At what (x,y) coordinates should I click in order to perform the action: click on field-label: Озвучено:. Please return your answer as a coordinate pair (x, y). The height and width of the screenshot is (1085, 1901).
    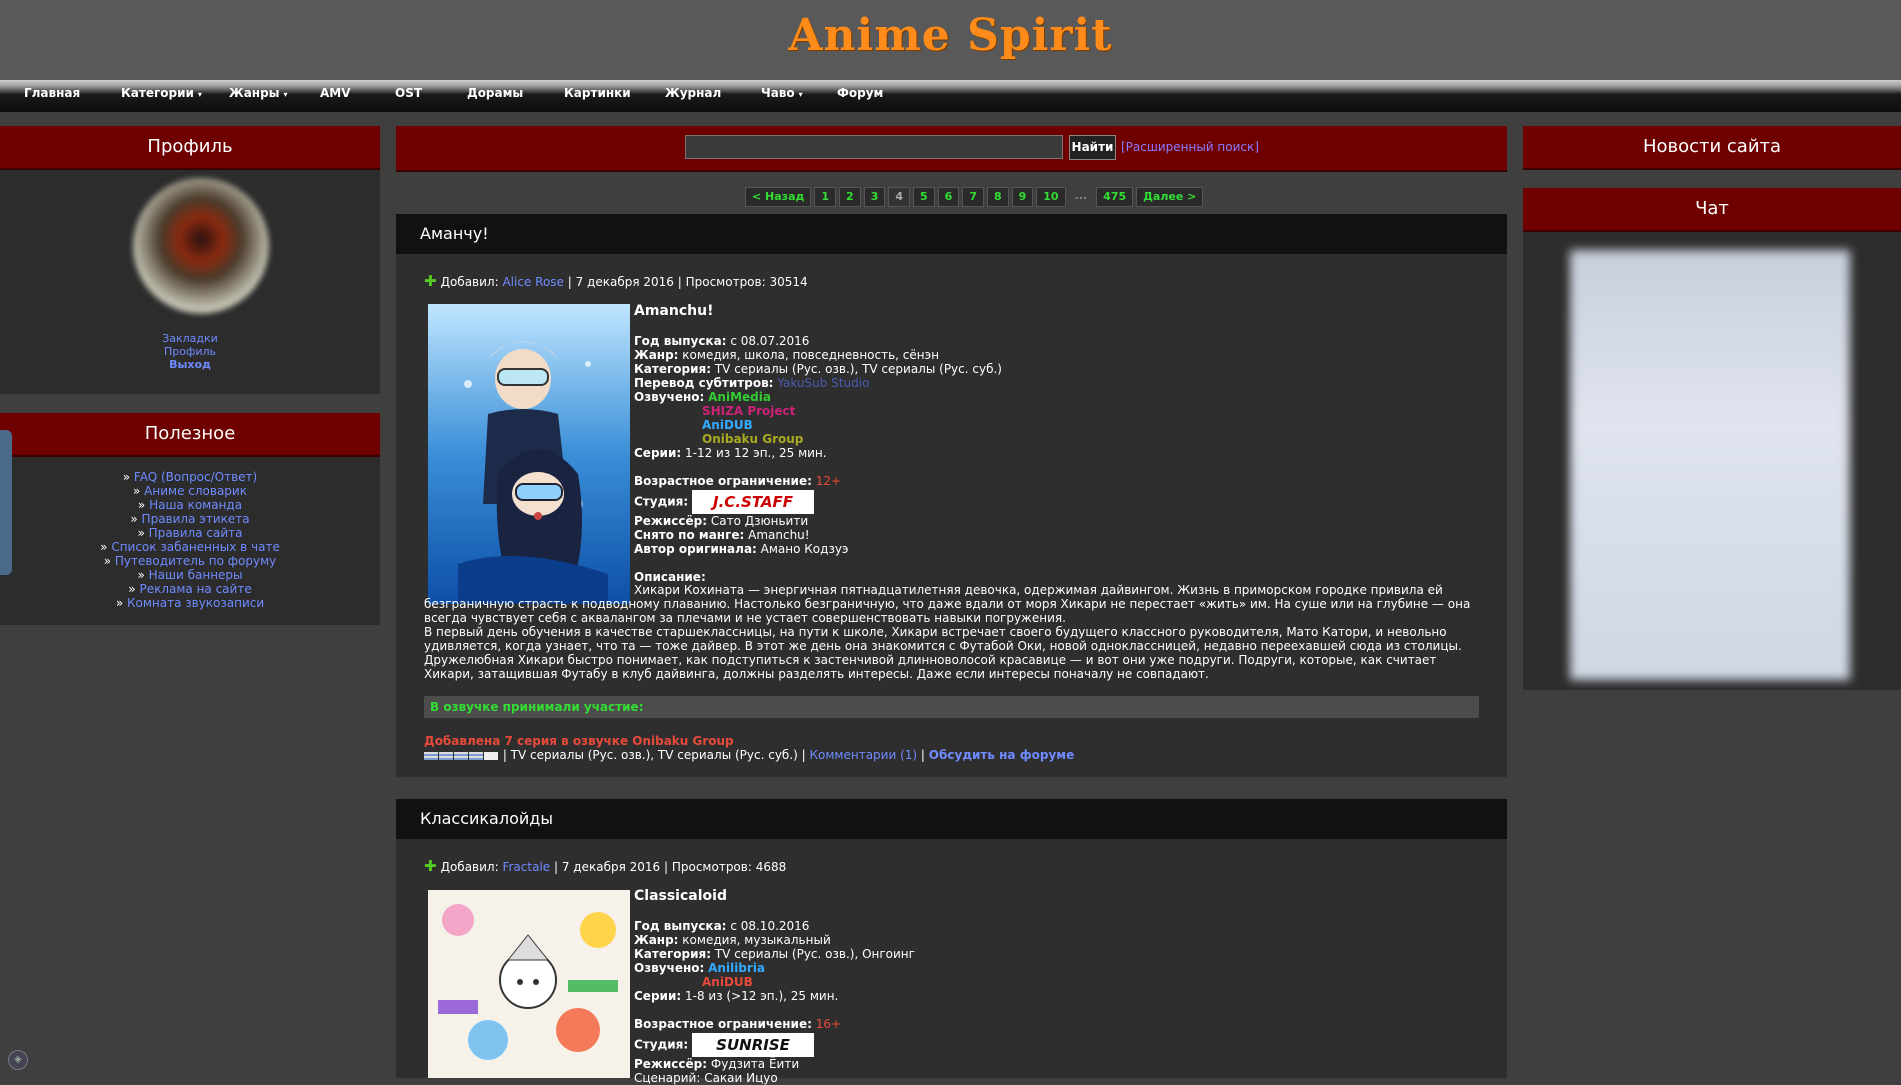
    Looking at the image, I should click on (669, 968).